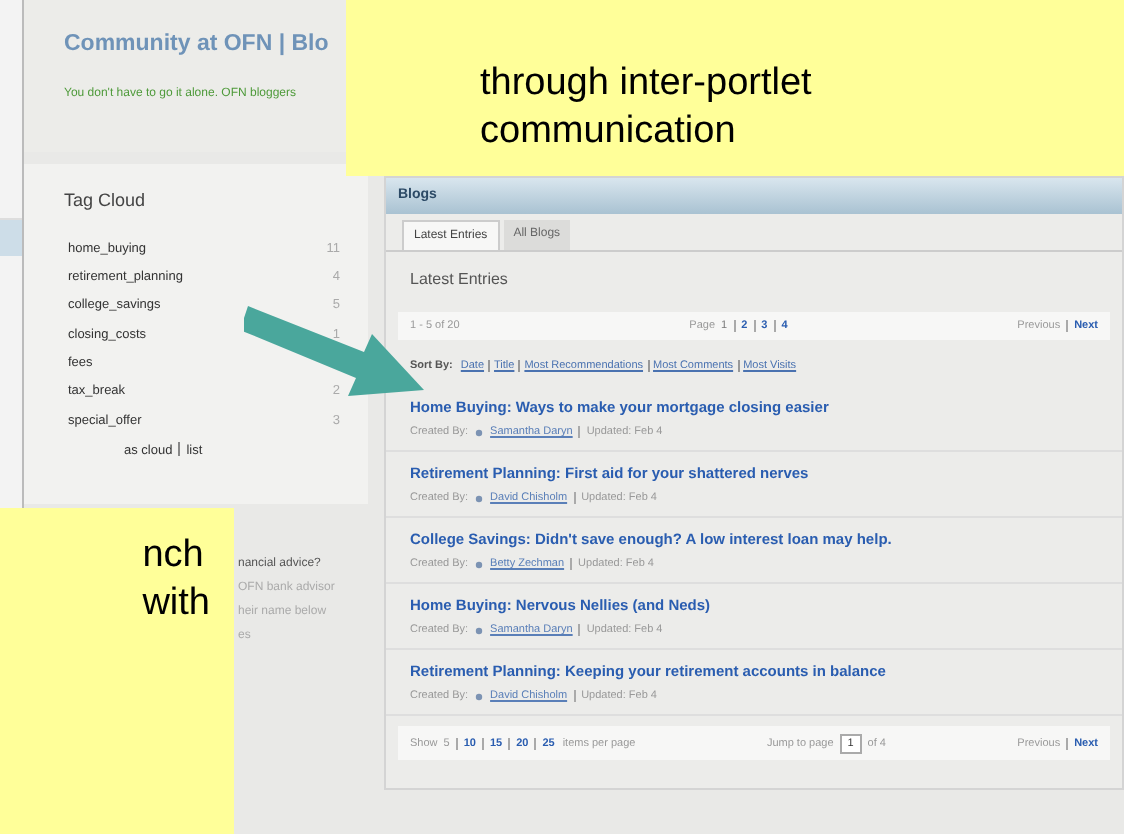  I want to click on site-title: Community at OFN | Blo, so click(197, 45).